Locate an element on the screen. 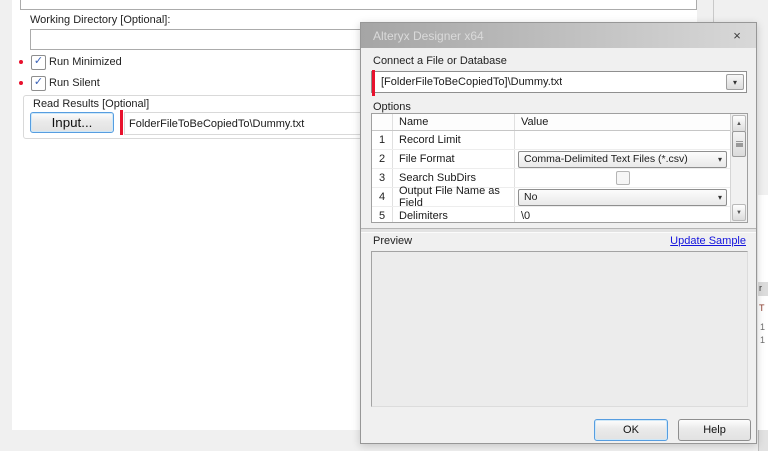 This screenshot has height=451, width=768. column-header-value: Value is located at coordinates (622, 122).